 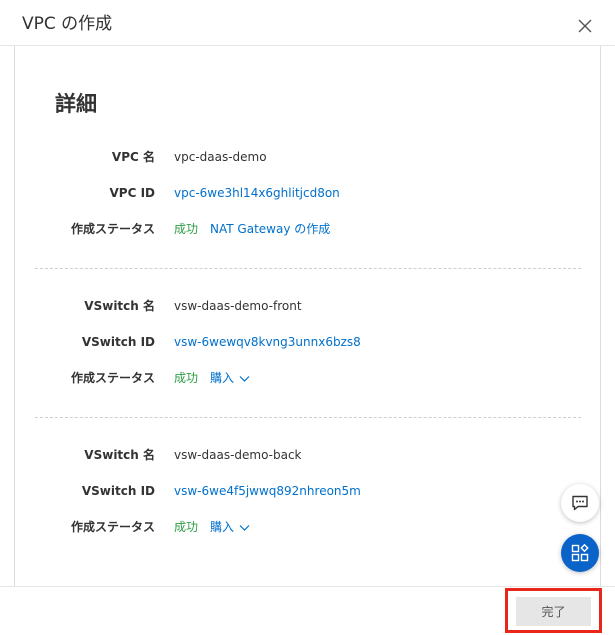 I want to click on vpc-id-row: VPC ID vpc-6we3hl14x6ghlitjcd8on, so click(x=308, y=193).